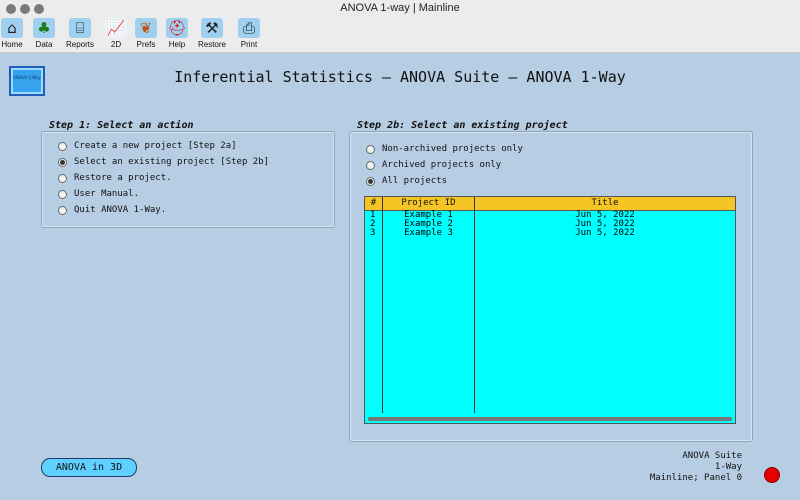 This screenshot has width=800, height=500. I want to click on title-bar: ANOVA 1-way | Mainline, so click(400, 9).